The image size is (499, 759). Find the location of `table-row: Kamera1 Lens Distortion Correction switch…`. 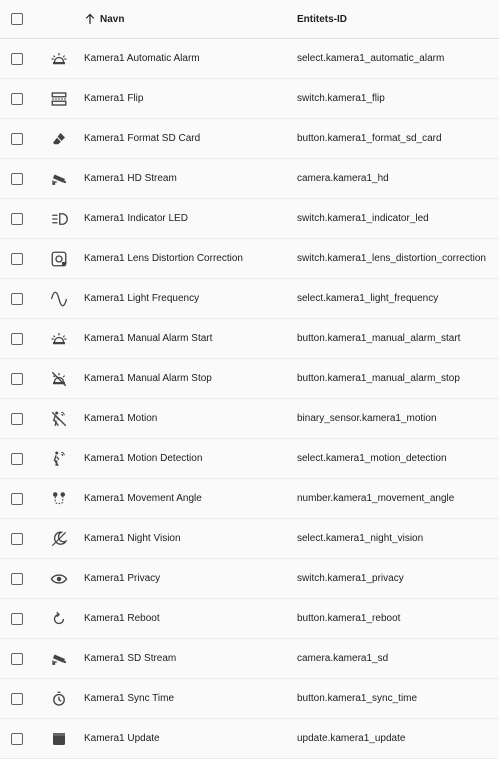

table-row: Kamera1 Lens Distortion Correction switch… is located at coordinates (249, 259).